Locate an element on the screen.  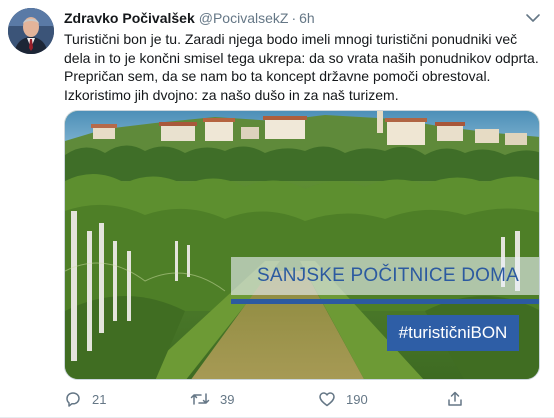
more-options-button is located at coordinates (533, 18).